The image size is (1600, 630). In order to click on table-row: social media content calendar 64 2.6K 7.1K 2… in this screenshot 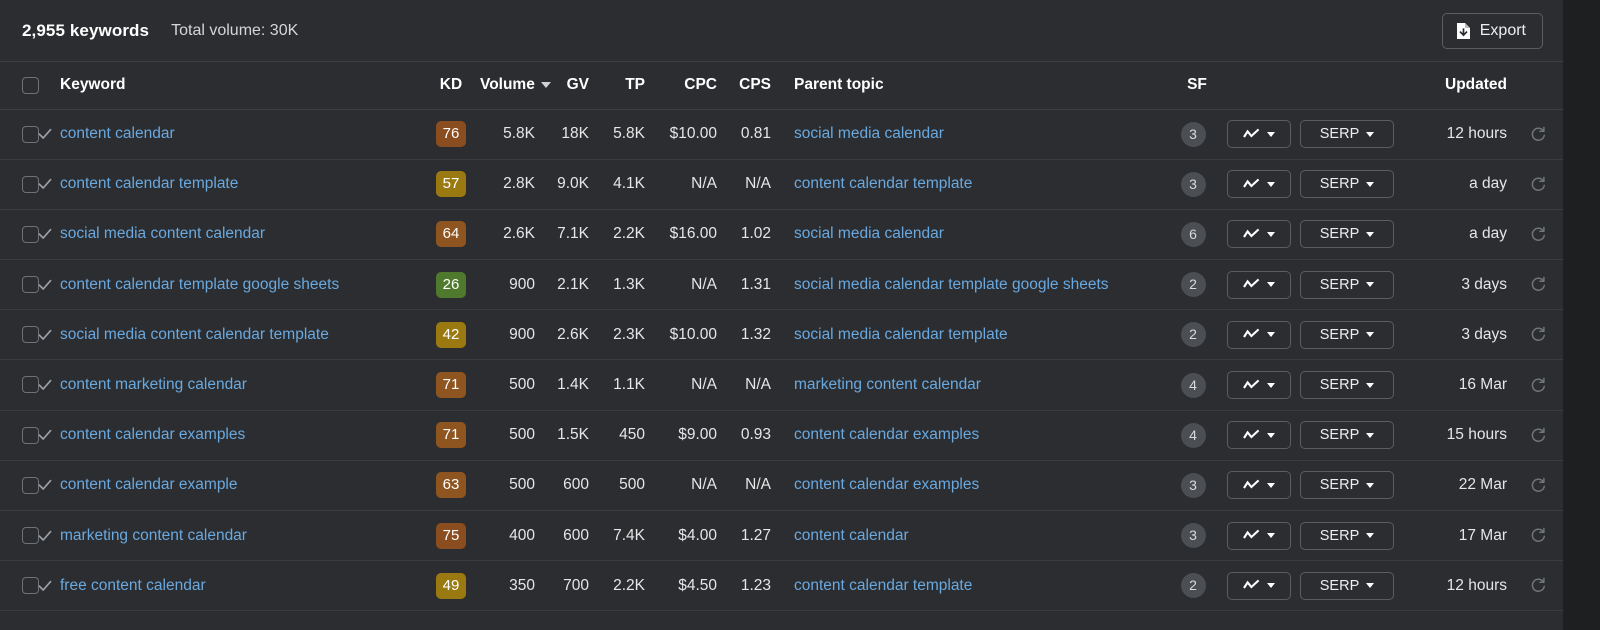, I will do `click(781, 235)`.